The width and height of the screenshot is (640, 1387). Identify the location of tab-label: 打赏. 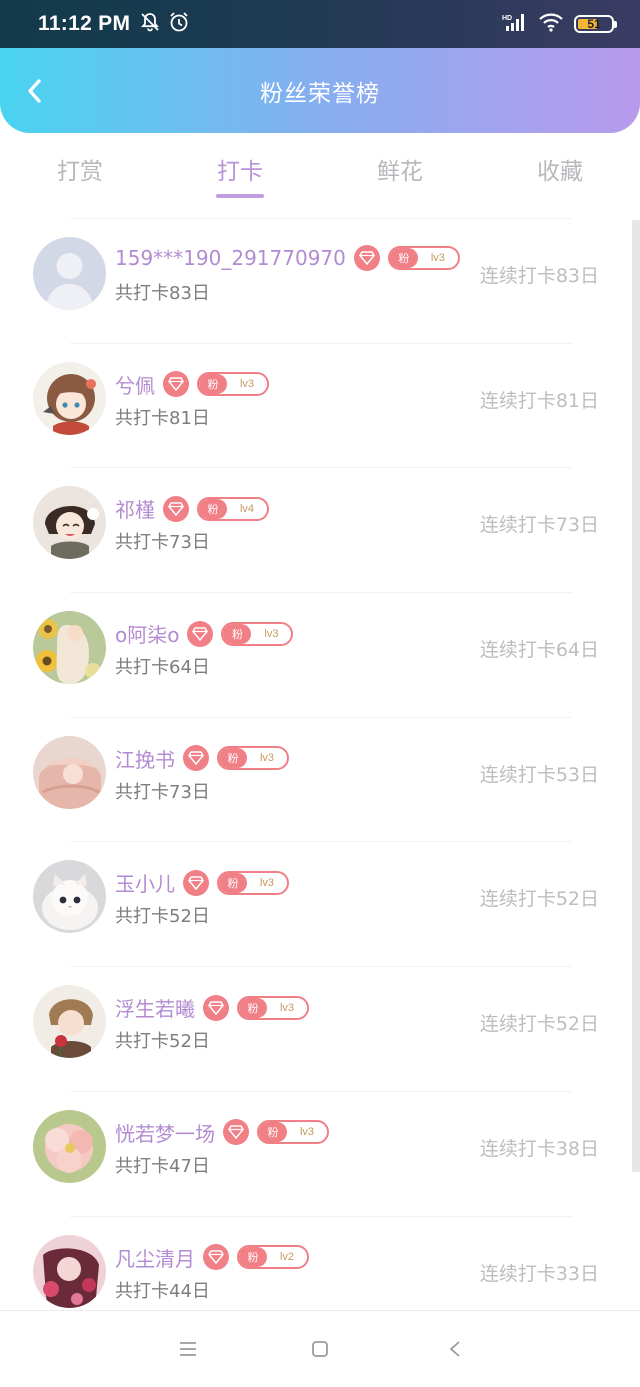
(80, 172).